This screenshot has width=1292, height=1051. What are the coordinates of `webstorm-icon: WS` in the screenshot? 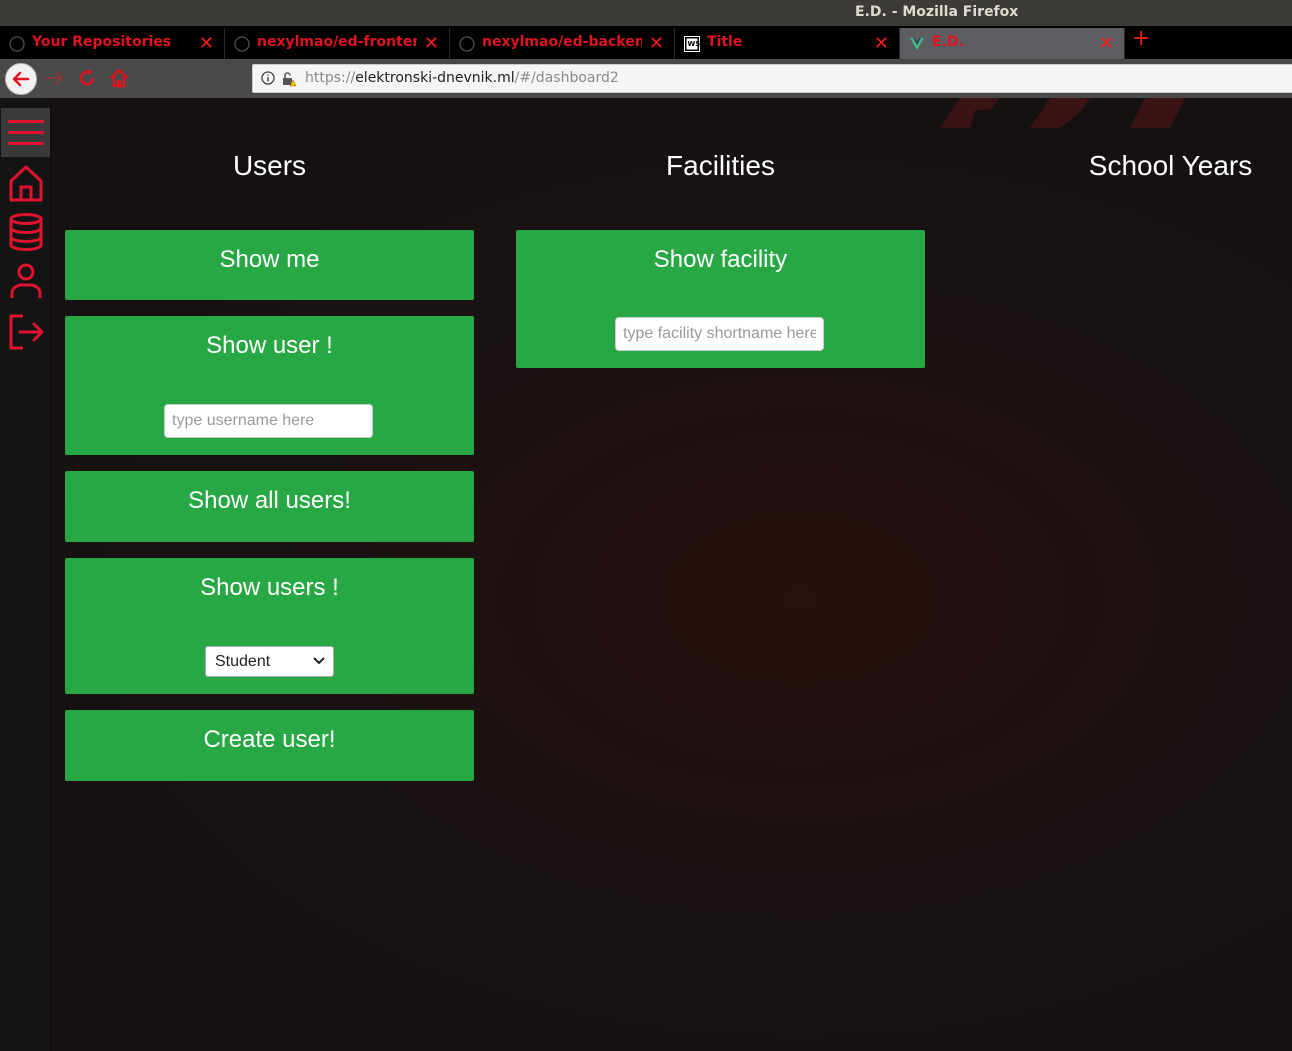 It's located at (692, 44).